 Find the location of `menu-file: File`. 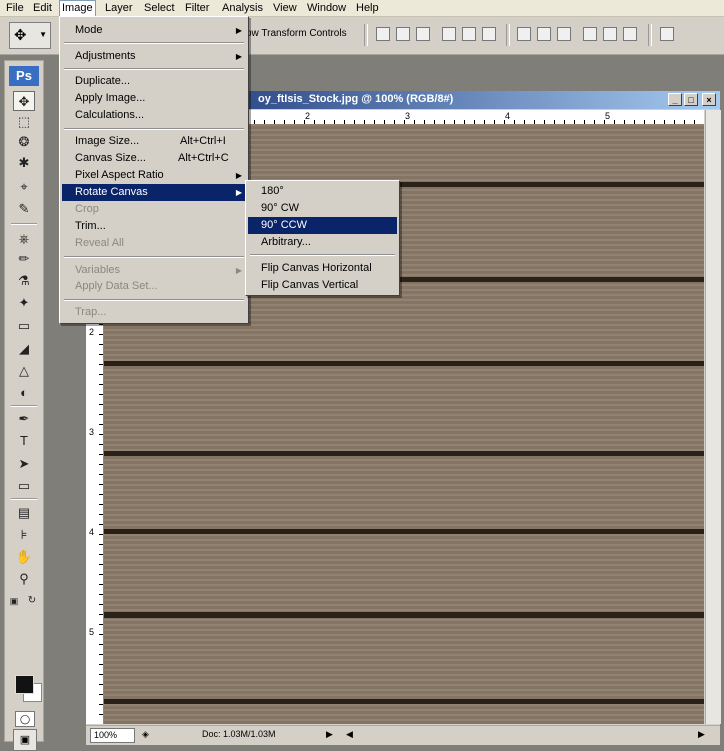

menu-file: File is located at coordinates (15, 8).